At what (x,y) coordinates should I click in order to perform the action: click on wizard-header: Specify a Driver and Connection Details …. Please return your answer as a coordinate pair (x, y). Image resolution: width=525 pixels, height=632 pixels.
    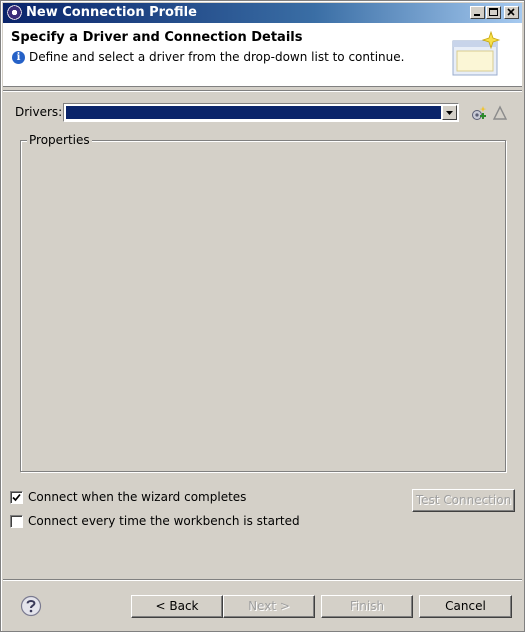
    Looking at the image, I should click on (262, 55).